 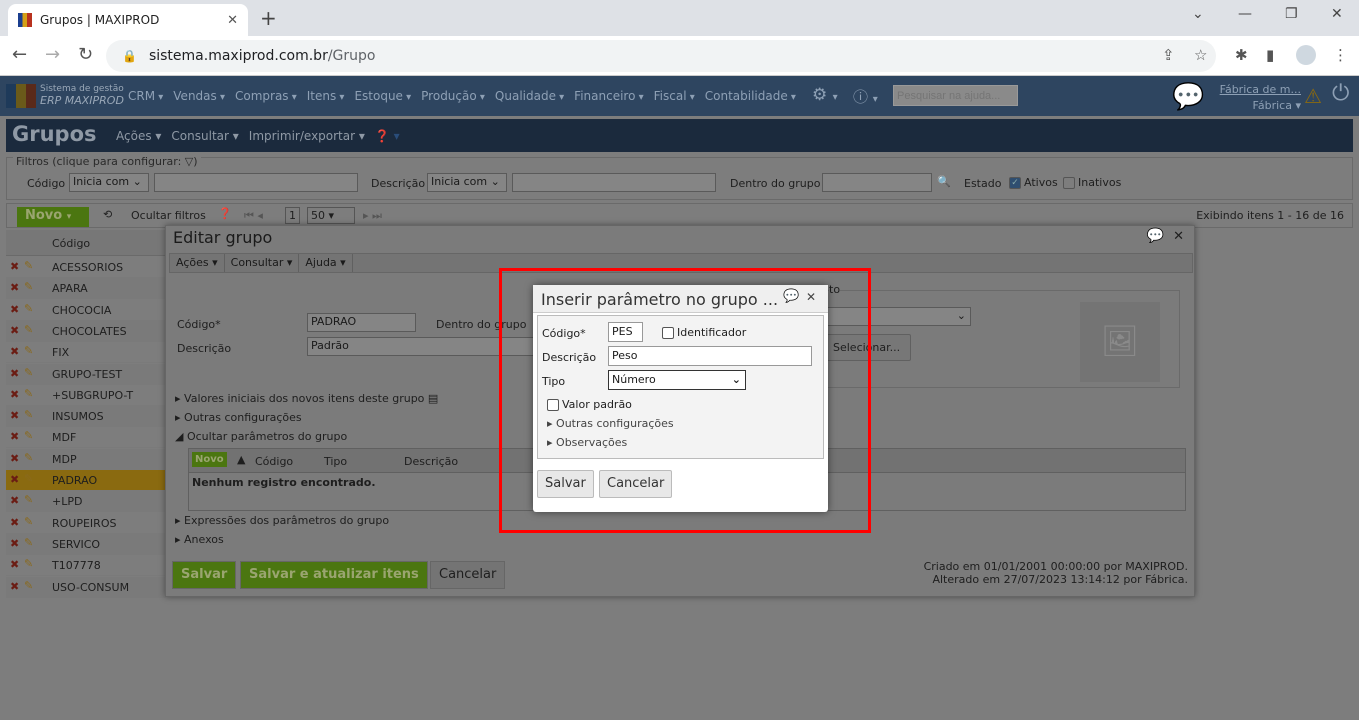 What do you see at coordinates (225, 213) in the screenshot?
I see `grid-help-icon: ❓` at bounding box center [225, 213].